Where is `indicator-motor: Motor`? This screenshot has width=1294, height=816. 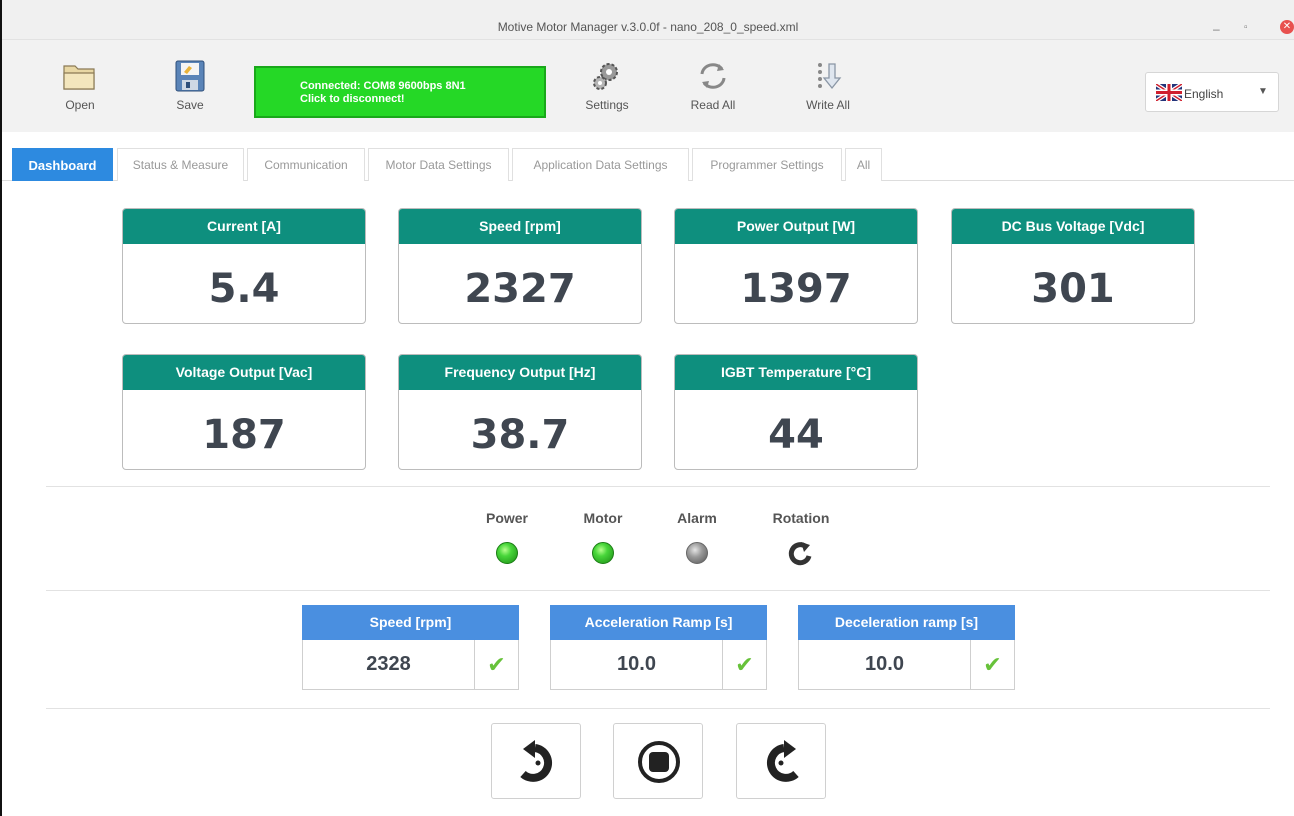 indicator-motor: Motor is located at coordinates (603, 537).